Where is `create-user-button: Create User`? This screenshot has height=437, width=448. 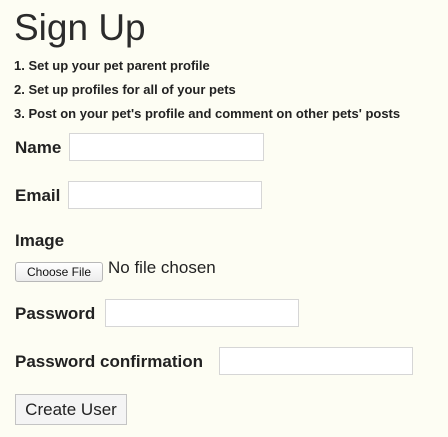
create-user-button: Create User is located at coordinates (71, 409).